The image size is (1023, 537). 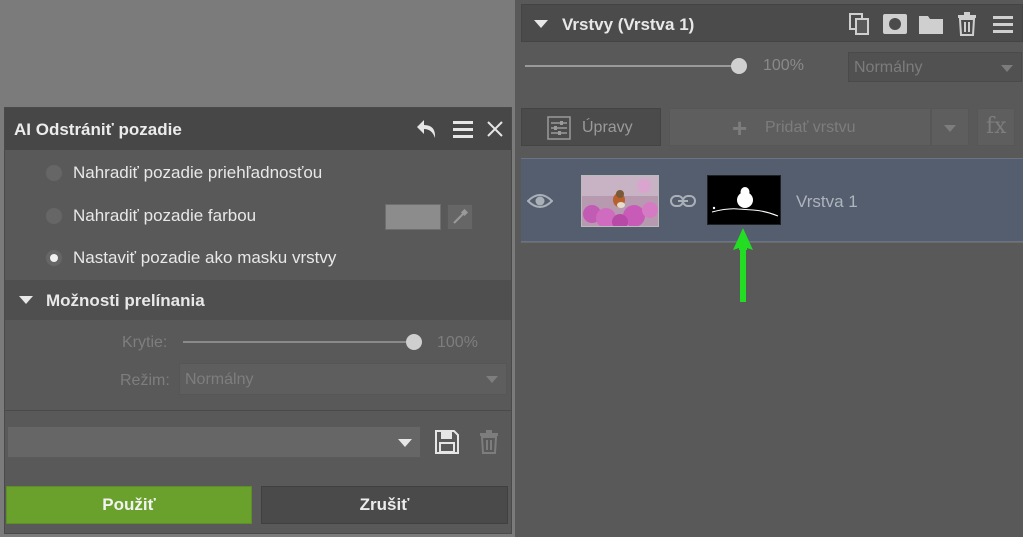 I want to click on layer-opacity-value: 100%, so click(x=783, y=65).